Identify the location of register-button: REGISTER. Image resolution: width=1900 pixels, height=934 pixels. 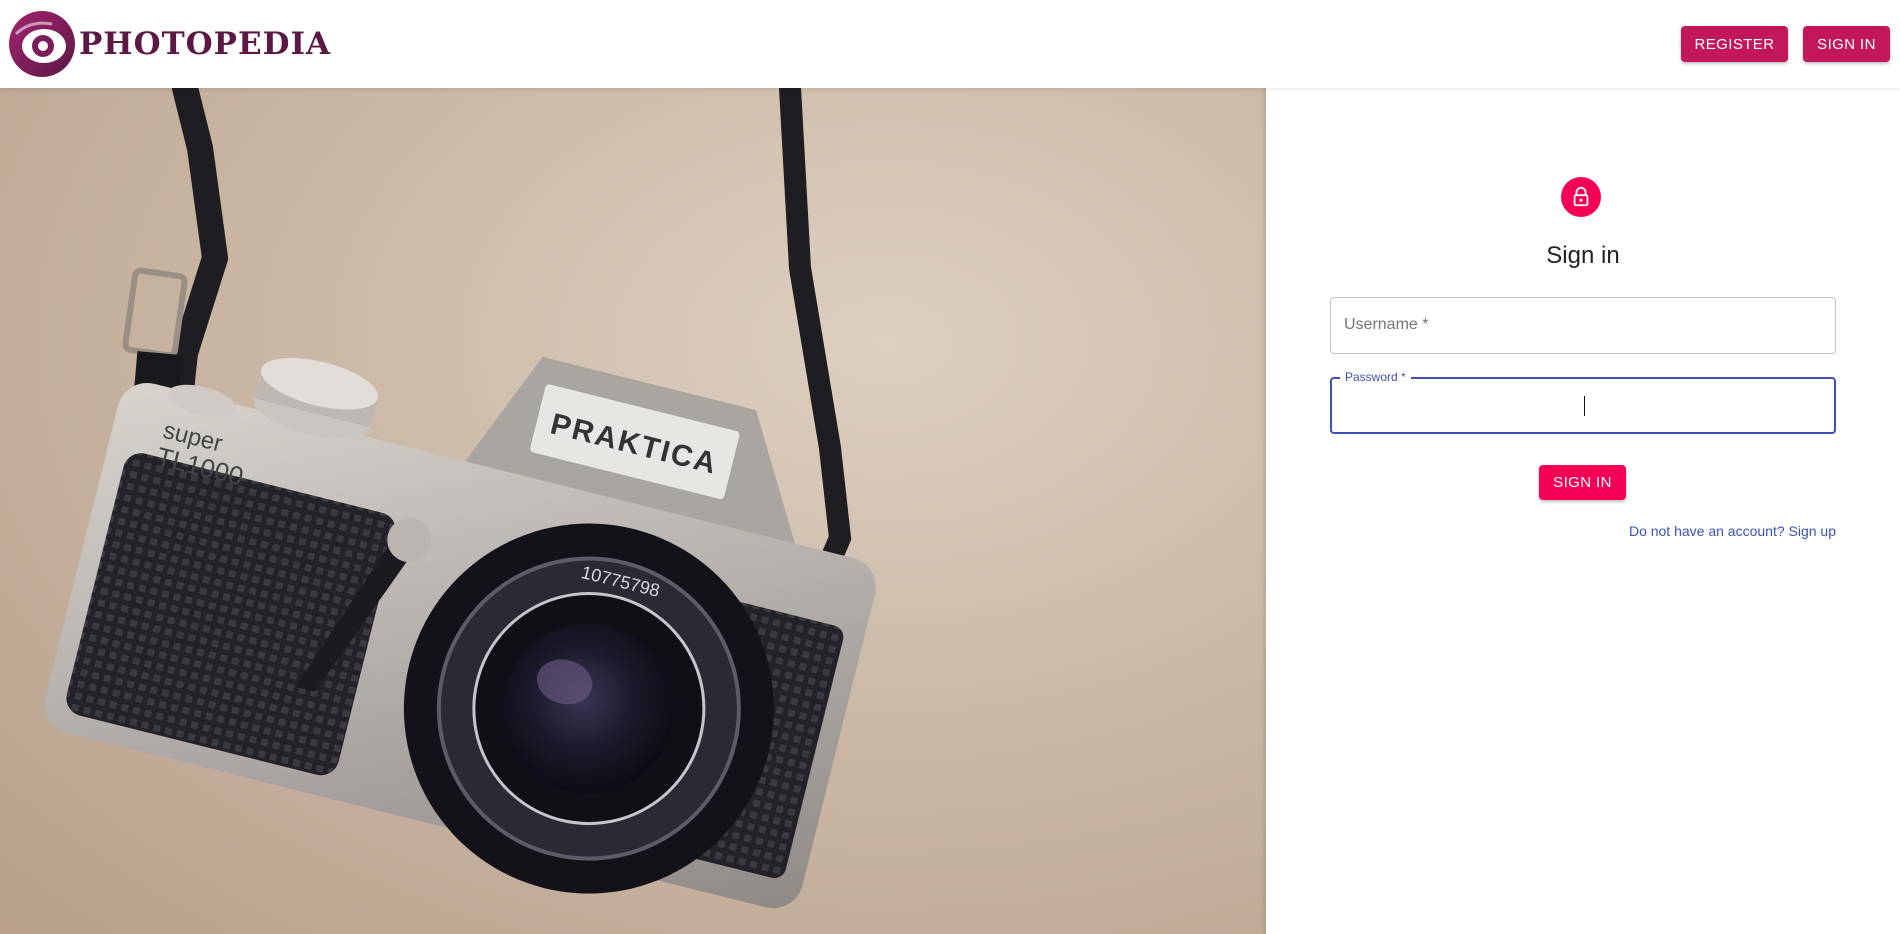
(1734, 44).